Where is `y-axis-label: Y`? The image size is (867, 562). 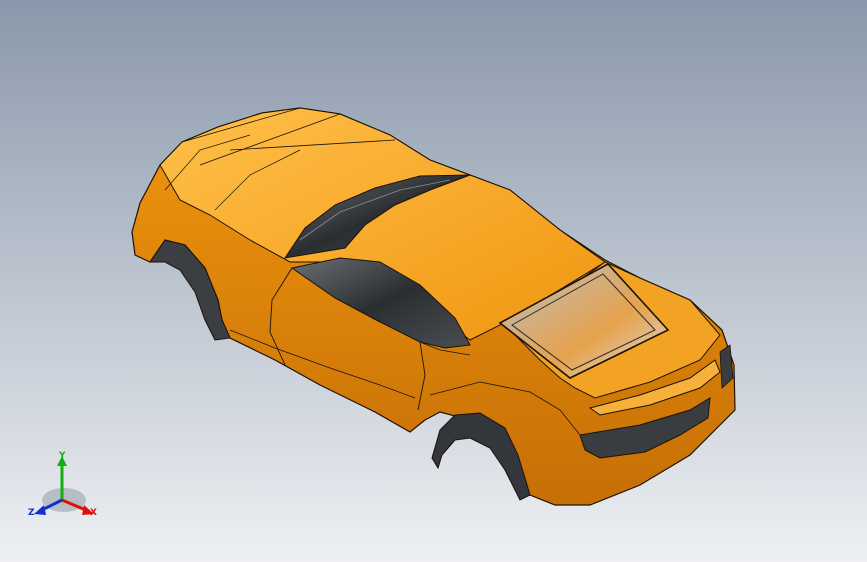 y-axis-label: Y is located at coordinates (62, 456).